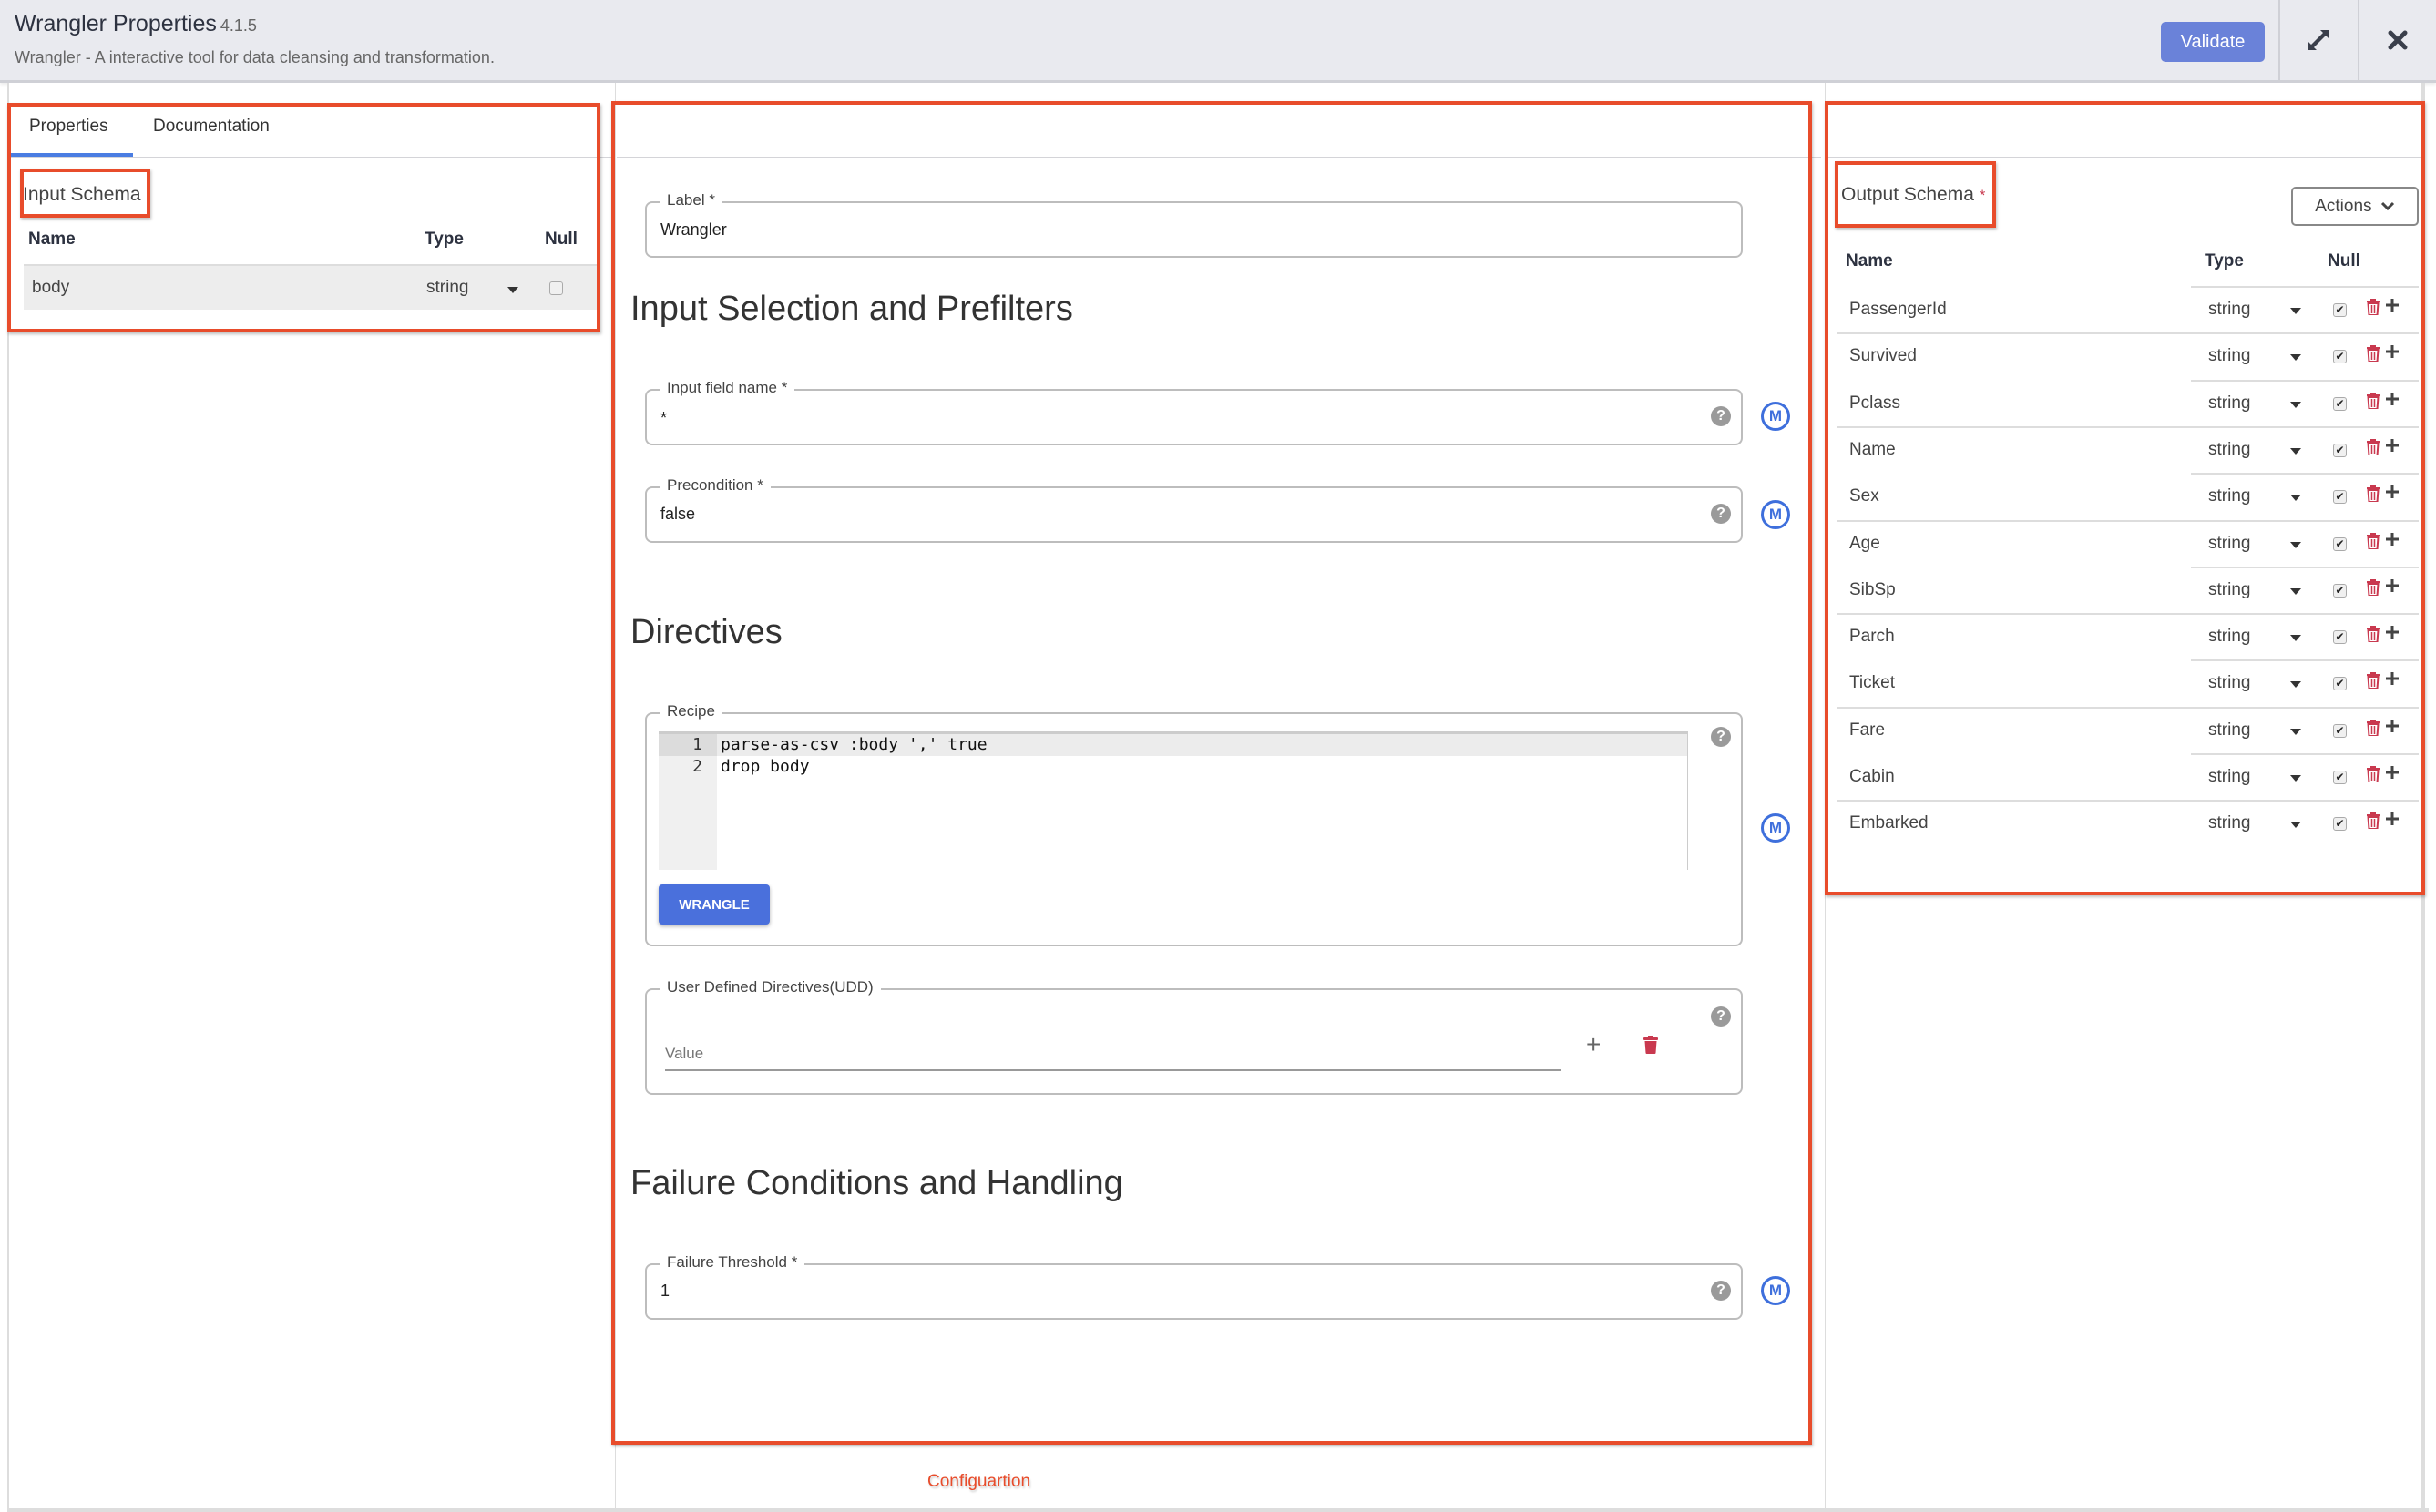  What do you see at coordinates (1593, 1044) in the screenshot?
I see `add-udd-button: +` at bounding box center [1593, 1044].